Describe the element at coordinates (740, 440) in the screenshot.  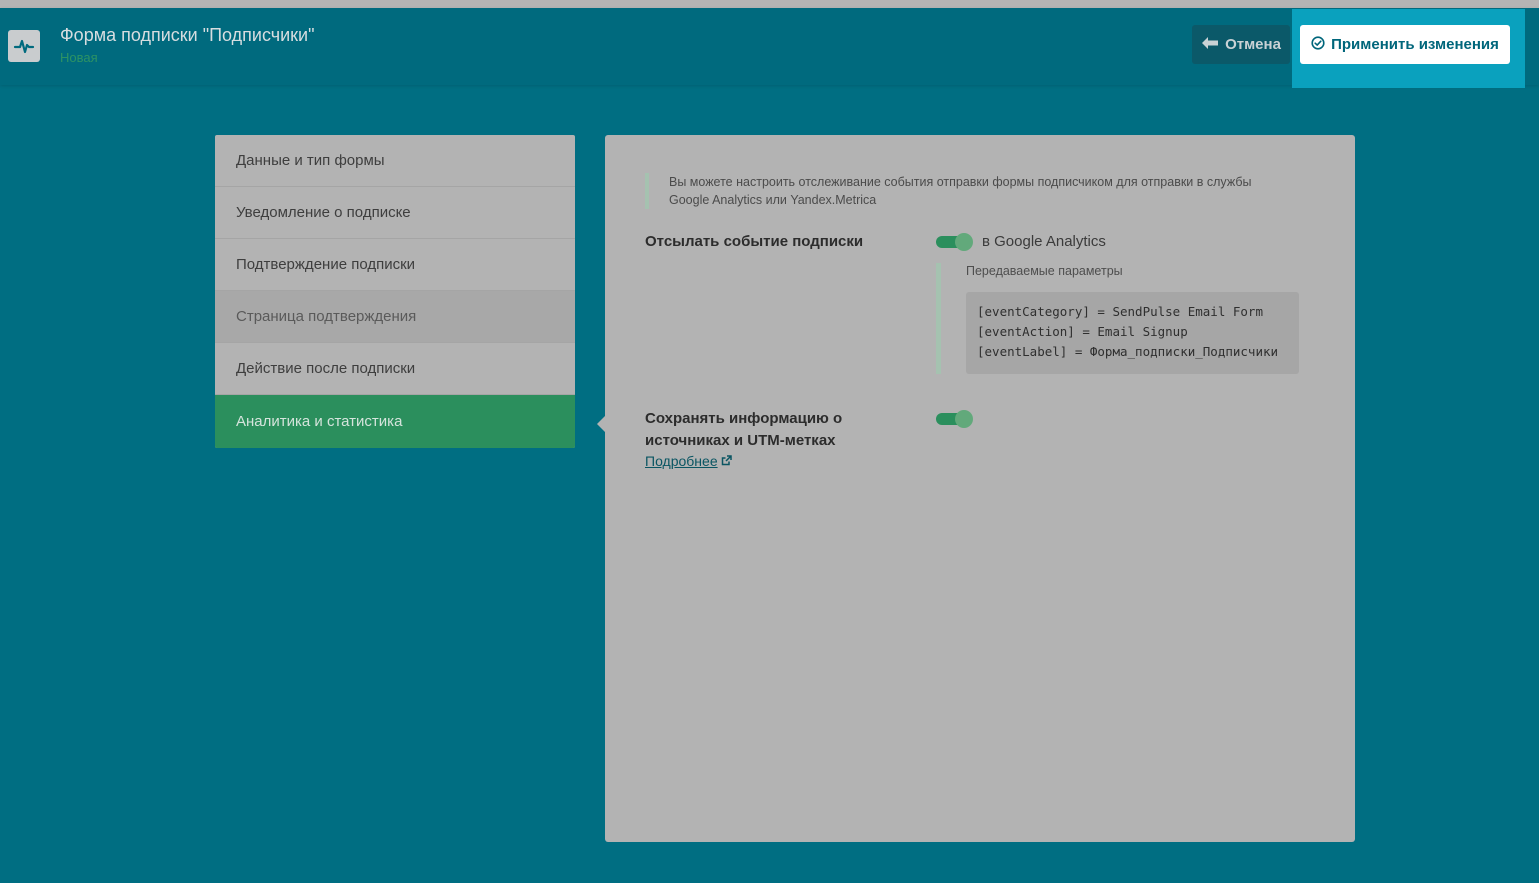
I see `utm-label-line2: источниках и UTM-метках` at that location.